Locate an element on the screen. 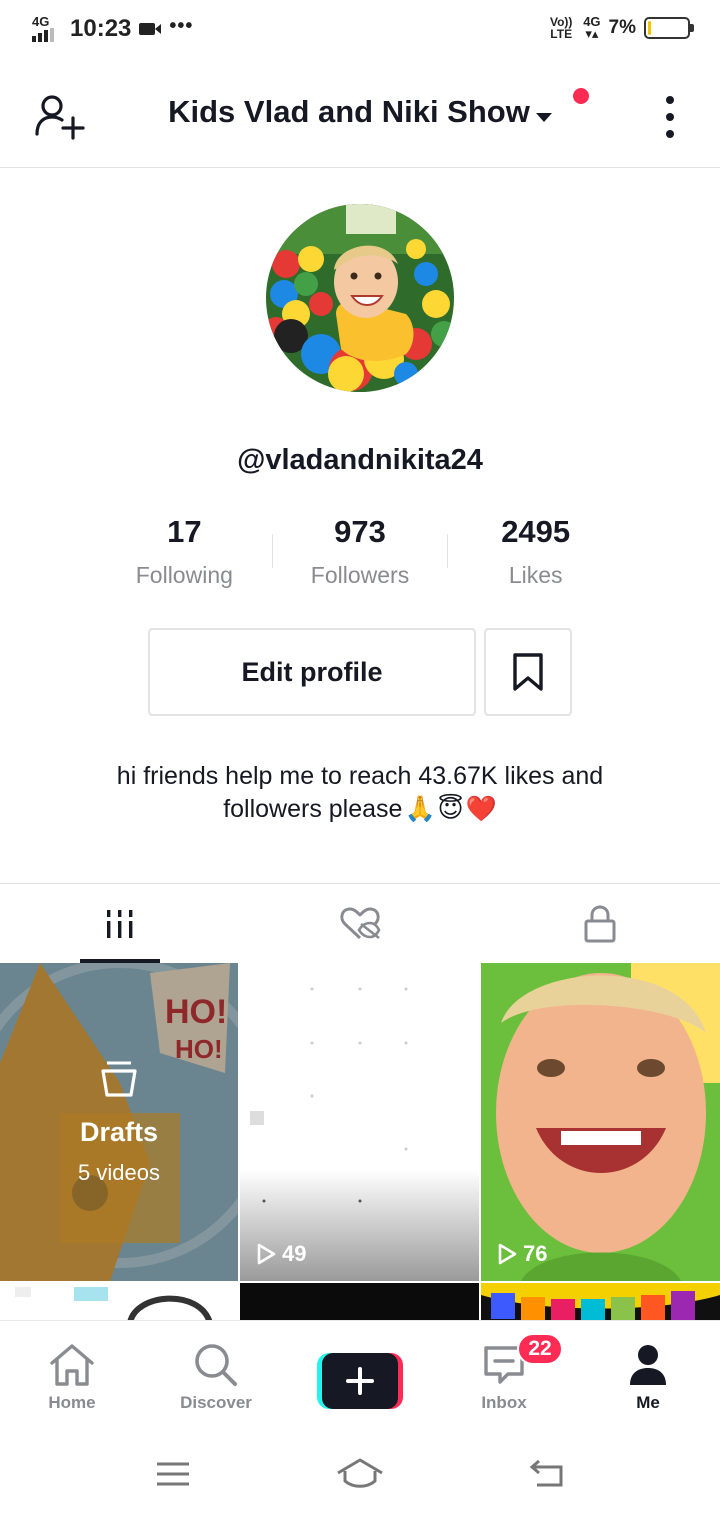 This screenshot has height=1520, width=720. avatar is located at coordinates (360, 298).